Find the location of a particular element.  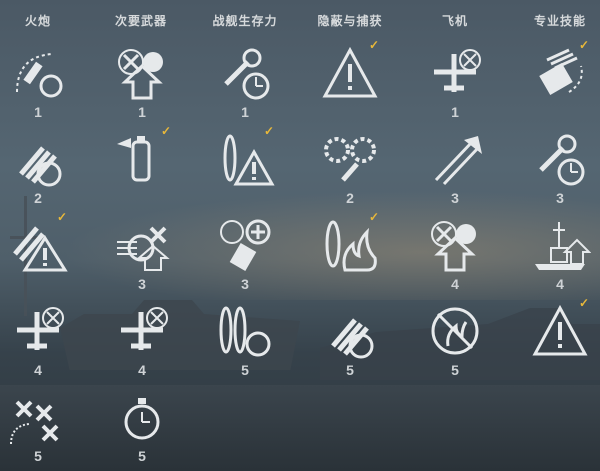

aa-upgrade-skill-icon is located at coordinates (453, 246).